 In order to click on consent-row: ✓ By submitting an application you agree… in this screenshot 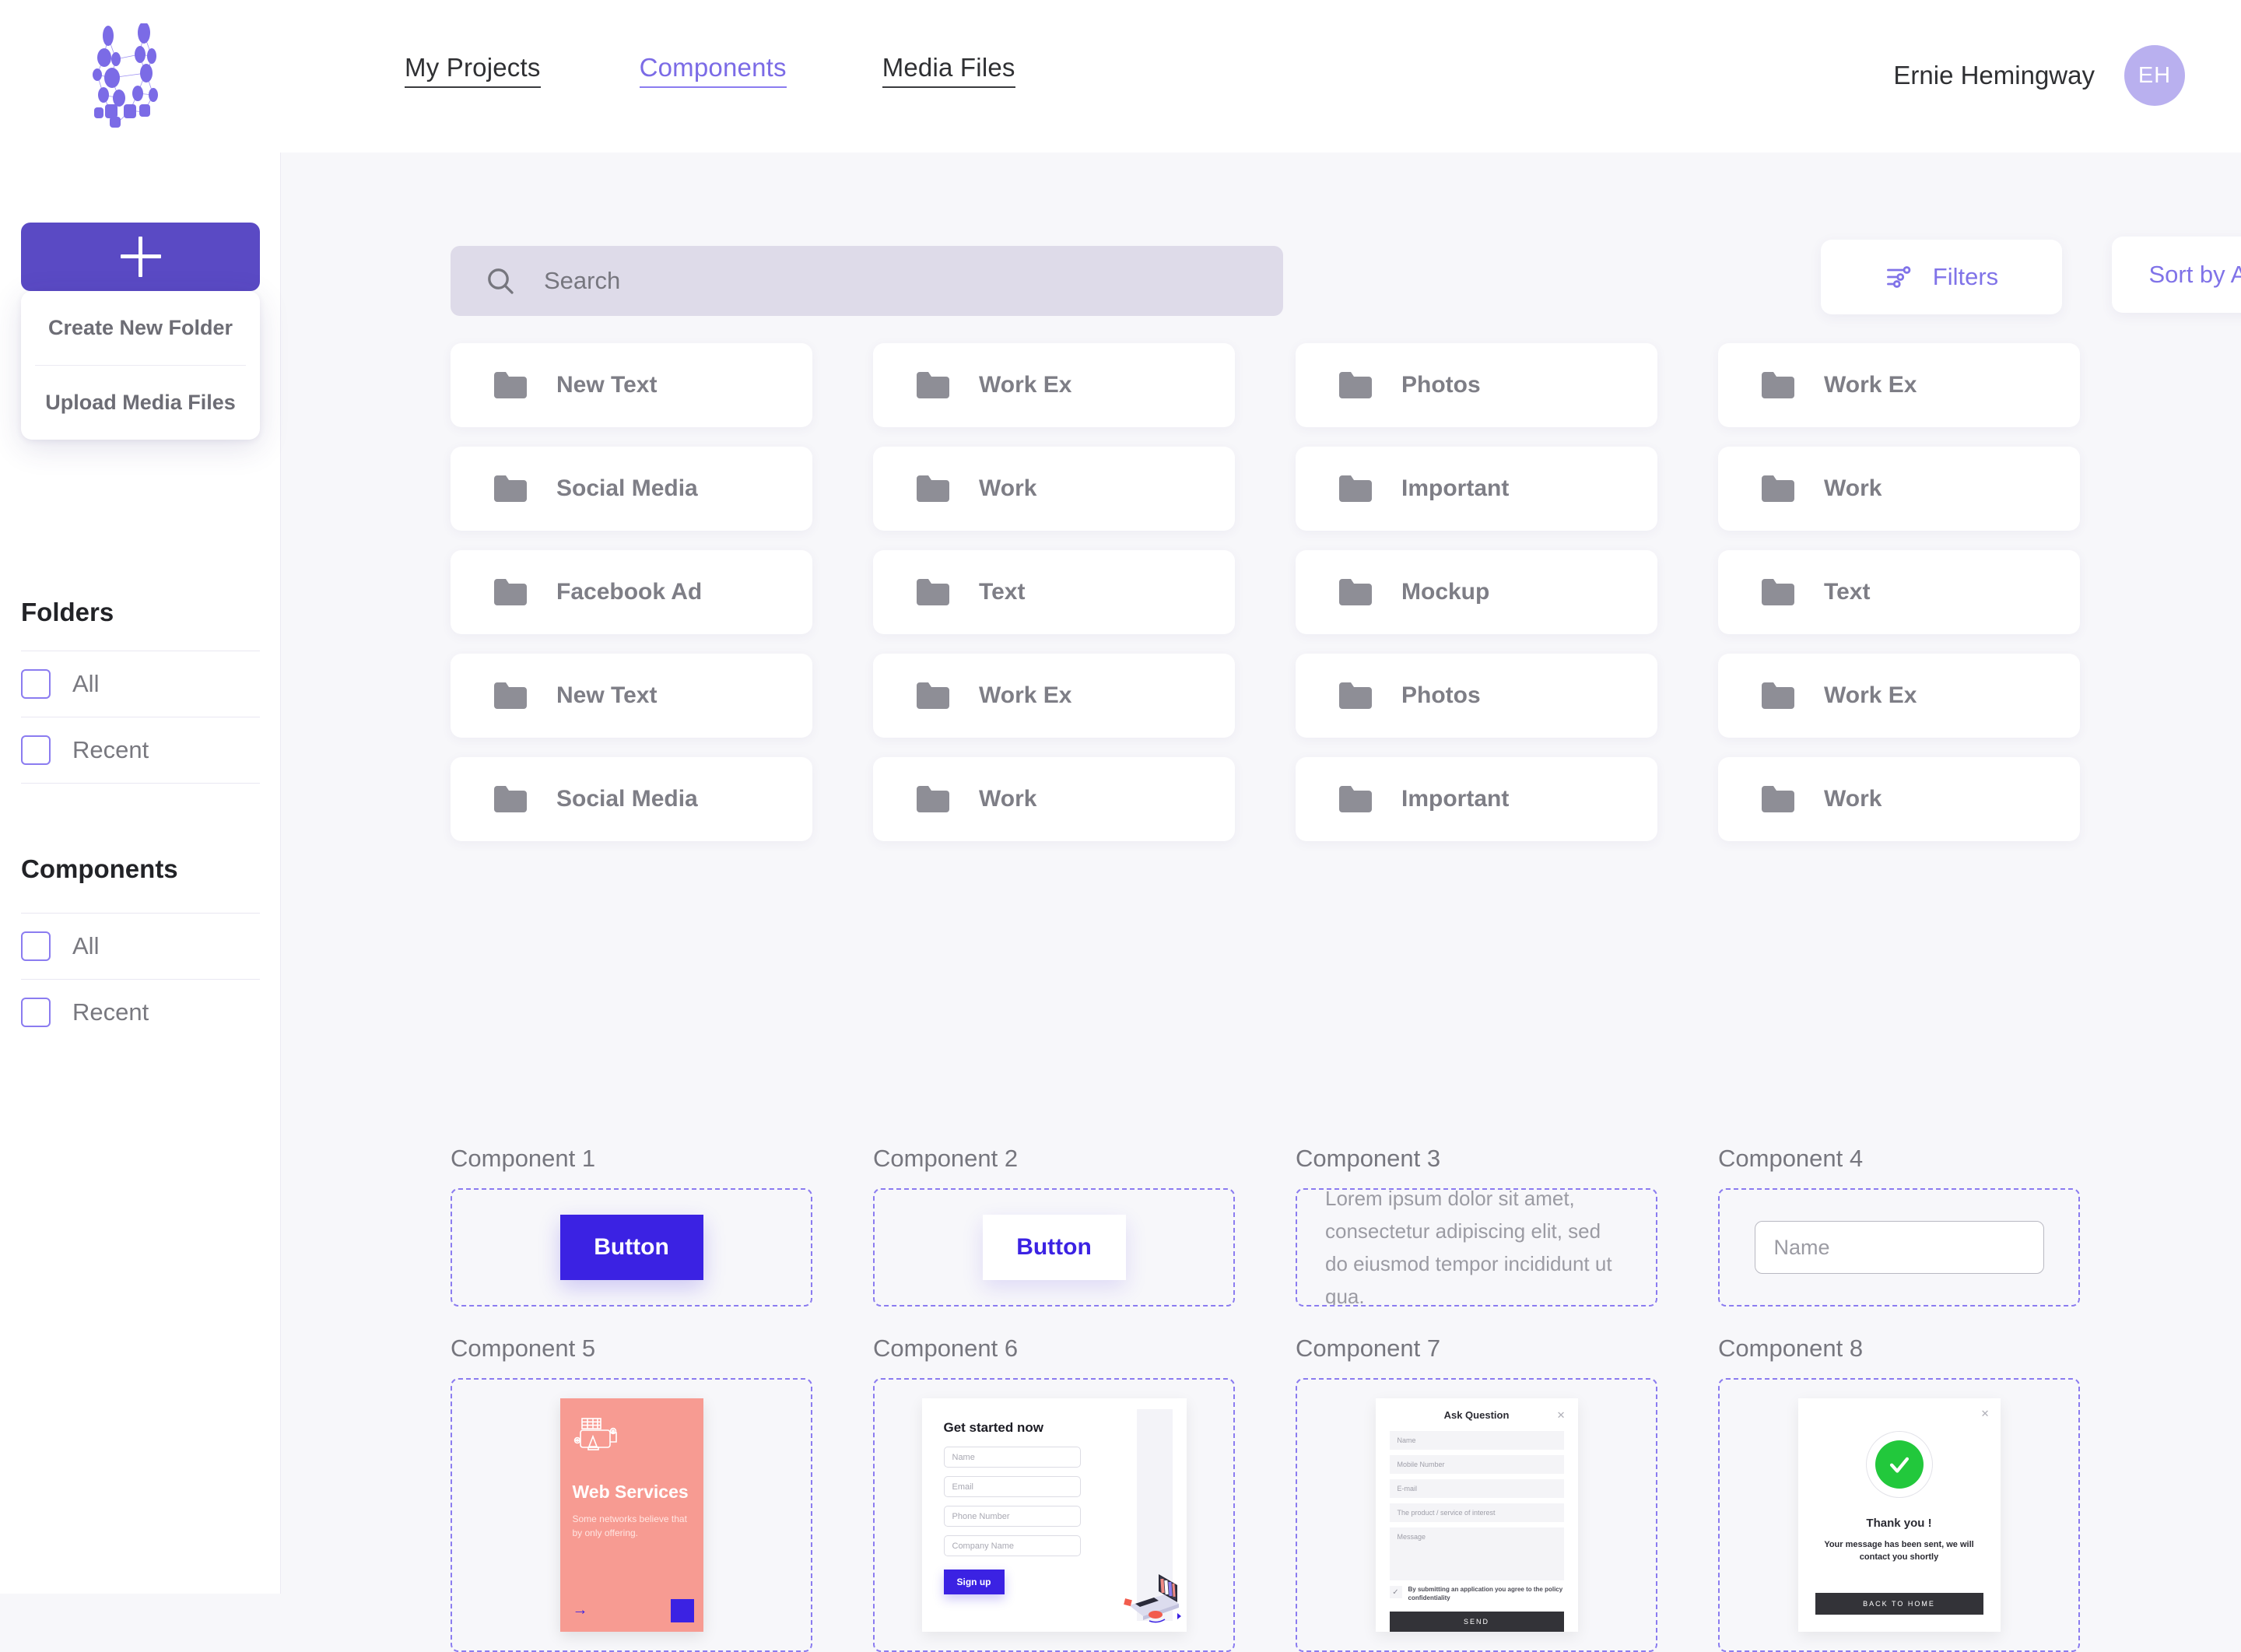, I will do `click(1476, 1595)`.